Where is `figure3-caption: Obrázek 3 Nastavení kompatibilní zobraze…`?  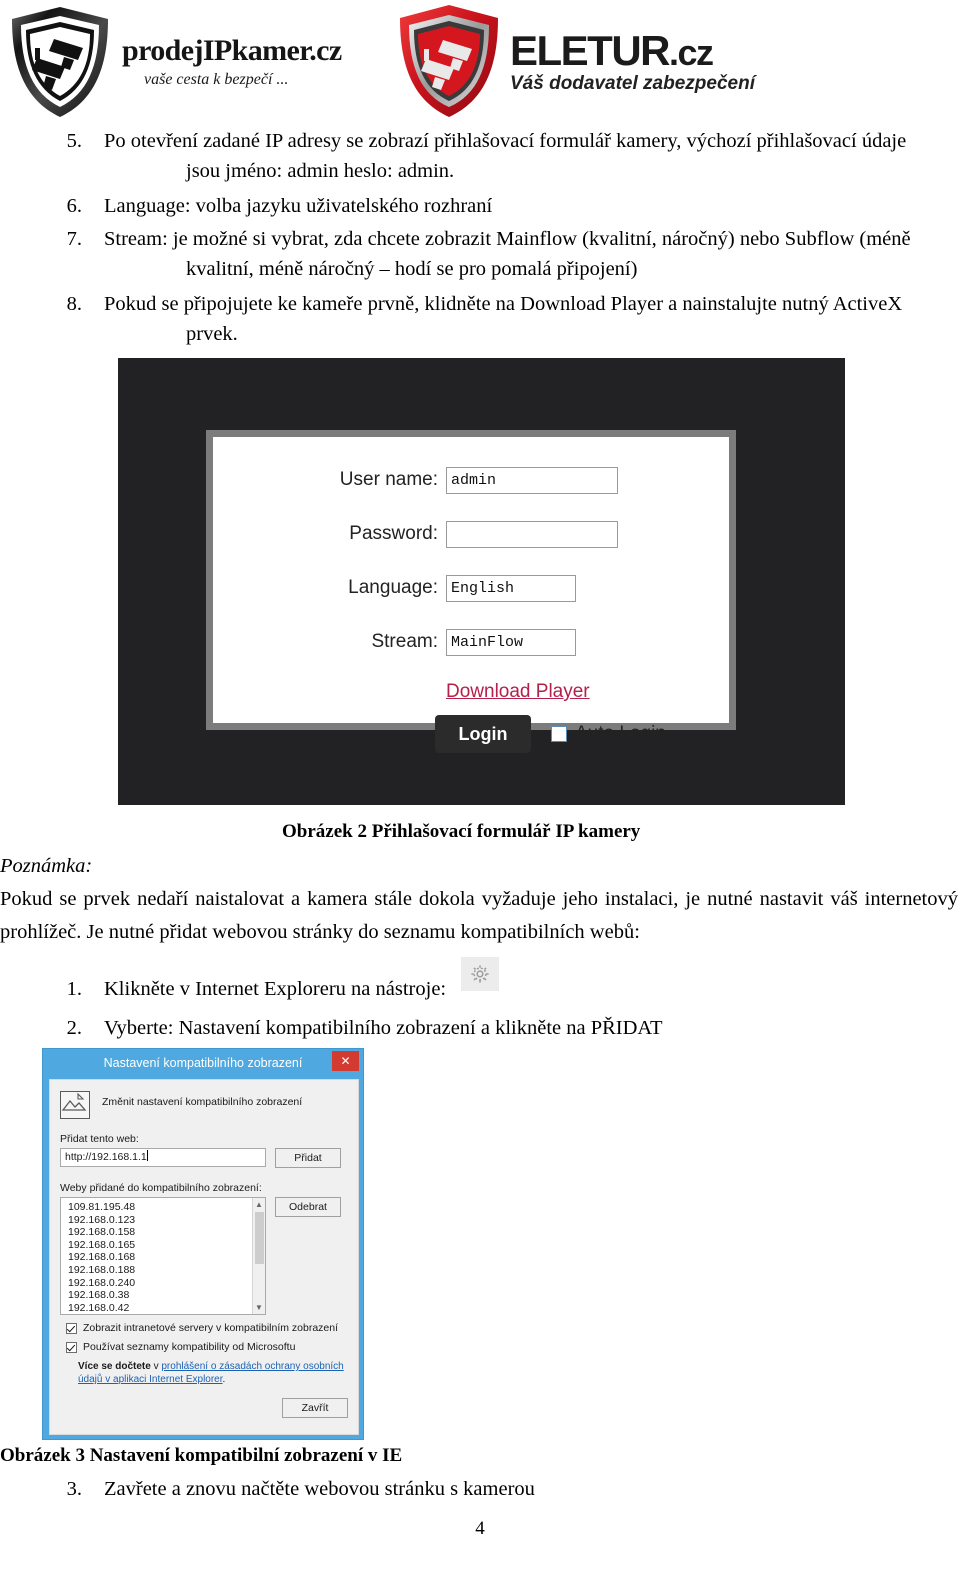 figure3-caption: Obrázek 3 Nastavení kompatibilní zobraze… is located at coordinates (201, 1455).